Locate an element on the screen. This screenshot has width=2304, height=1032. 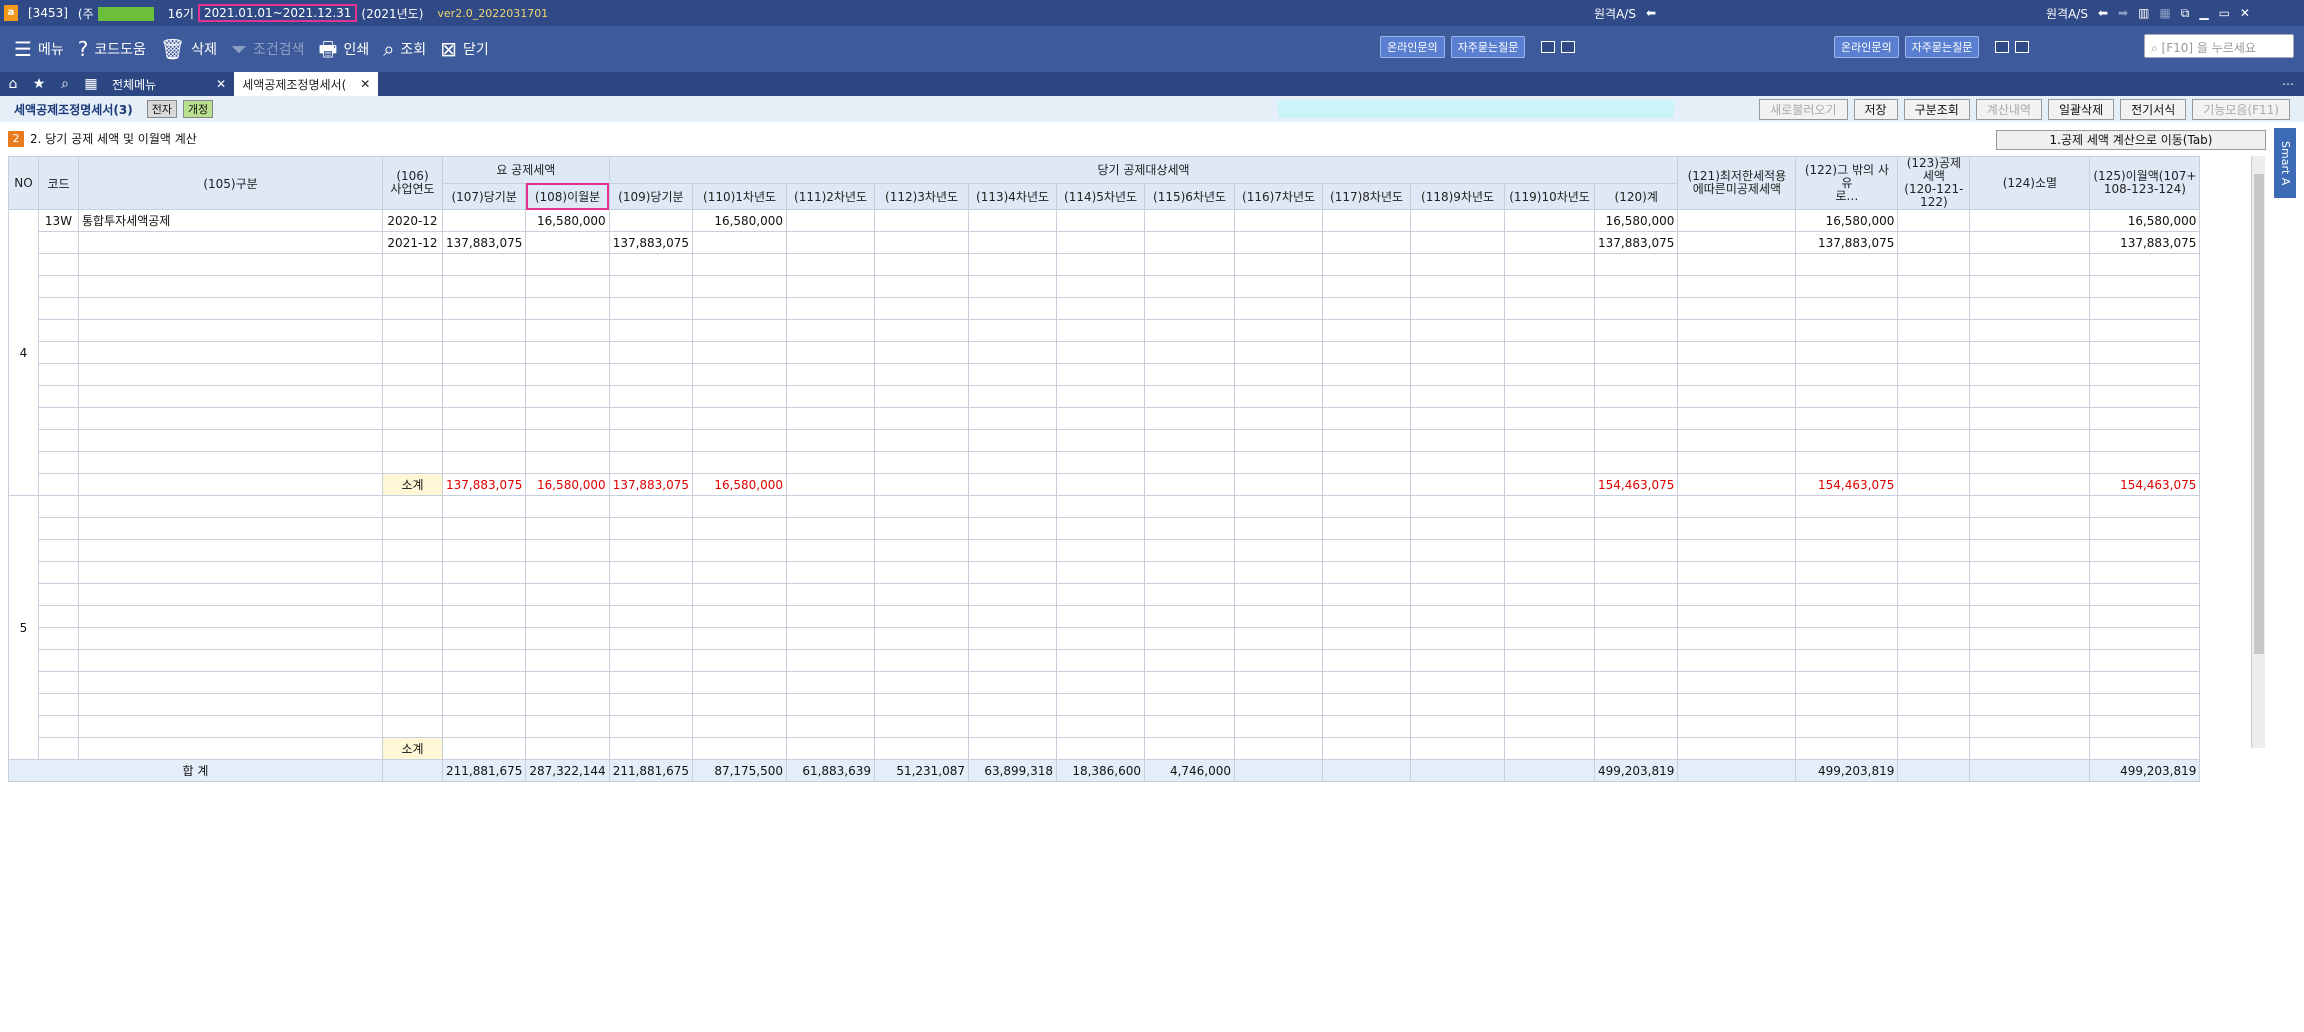
forward-arrow-icon: ➡ is located at coordinates (2123, 13).